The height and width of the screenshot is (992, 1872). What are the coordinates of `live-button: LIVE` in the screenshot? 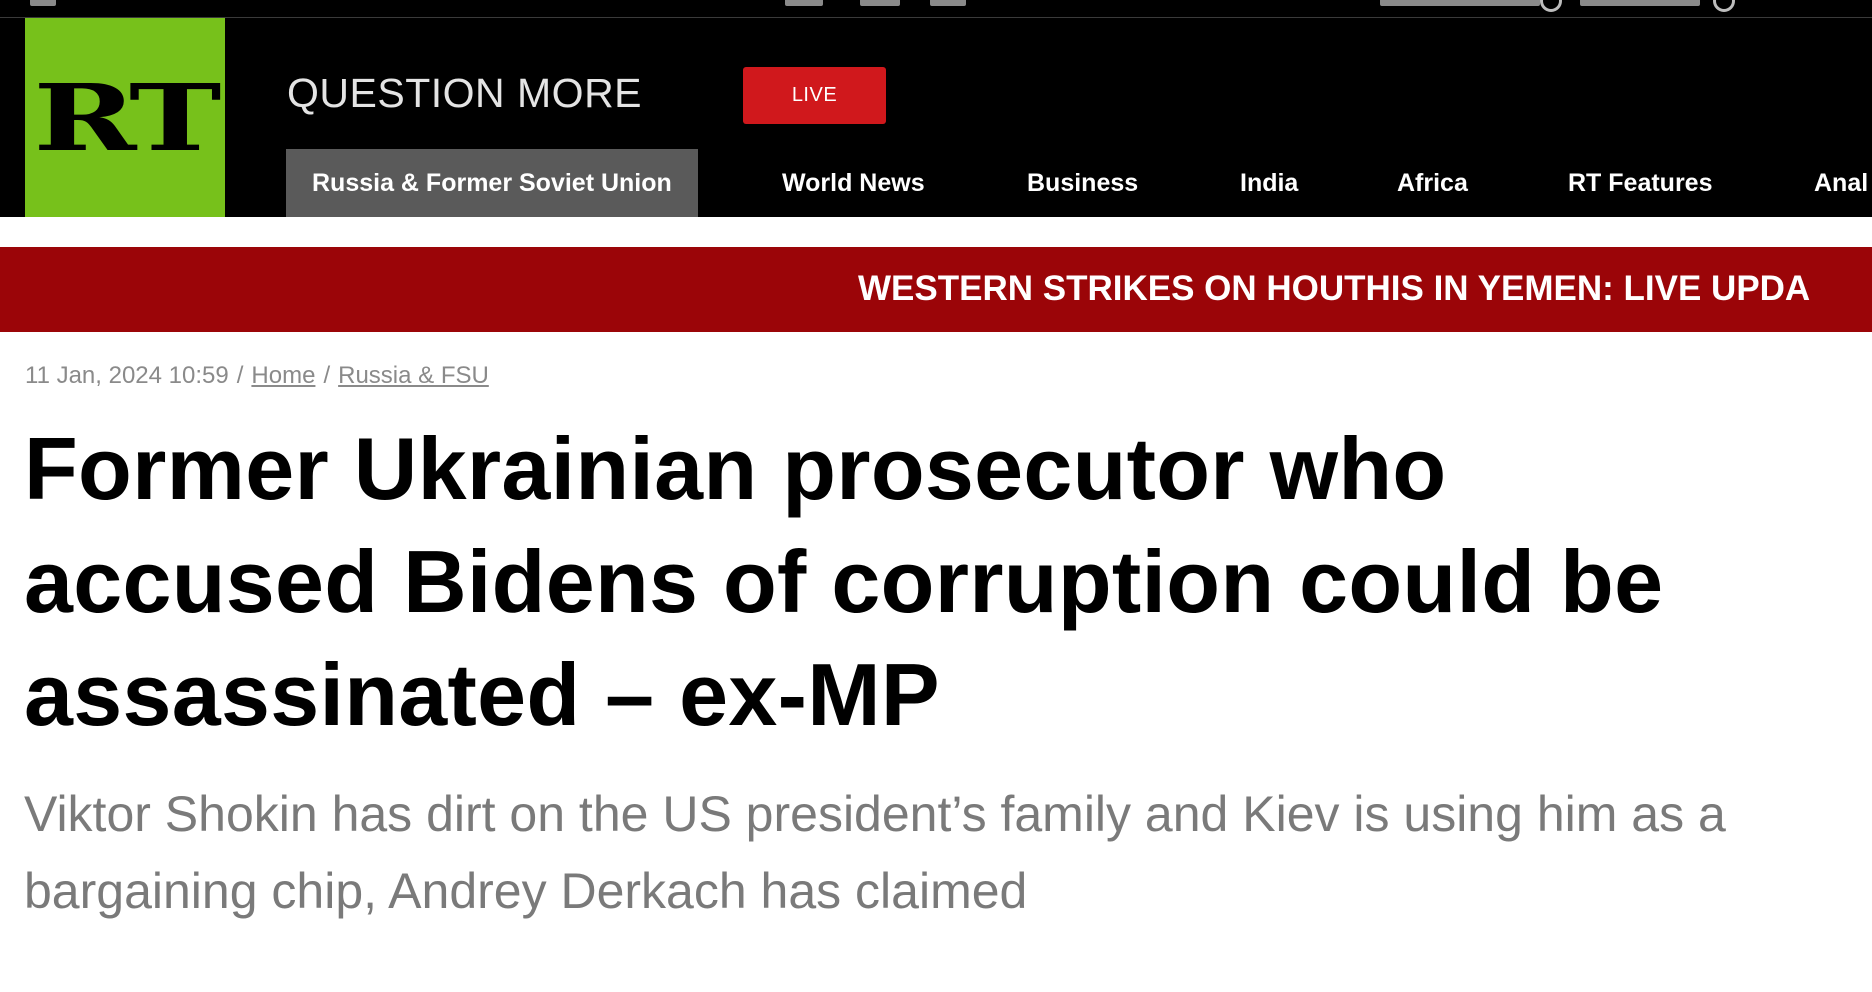 It's located at (814, 95).